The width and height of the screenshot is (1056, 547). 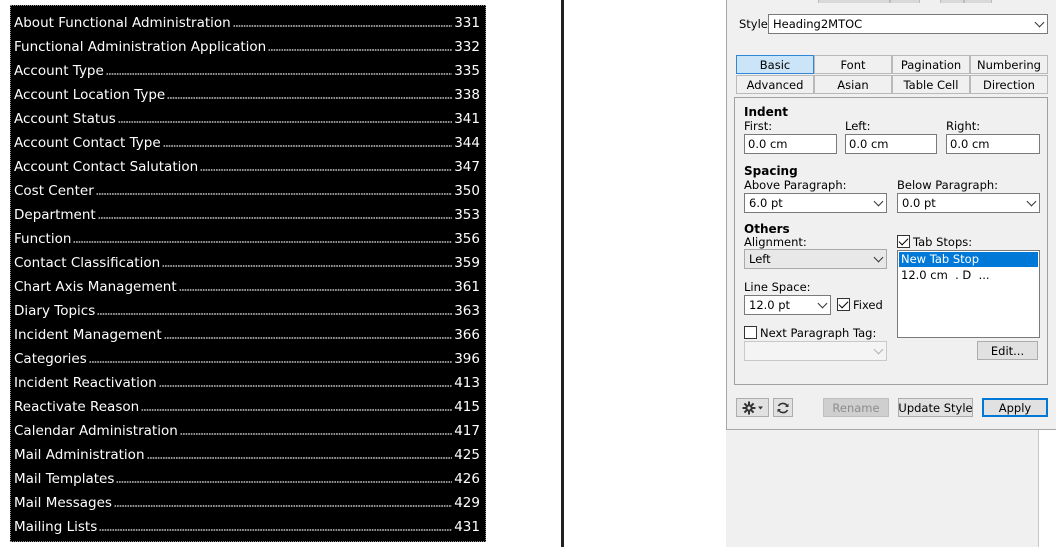 I want to click on toc-entry-title: Categories, so click(x=50, y=359).